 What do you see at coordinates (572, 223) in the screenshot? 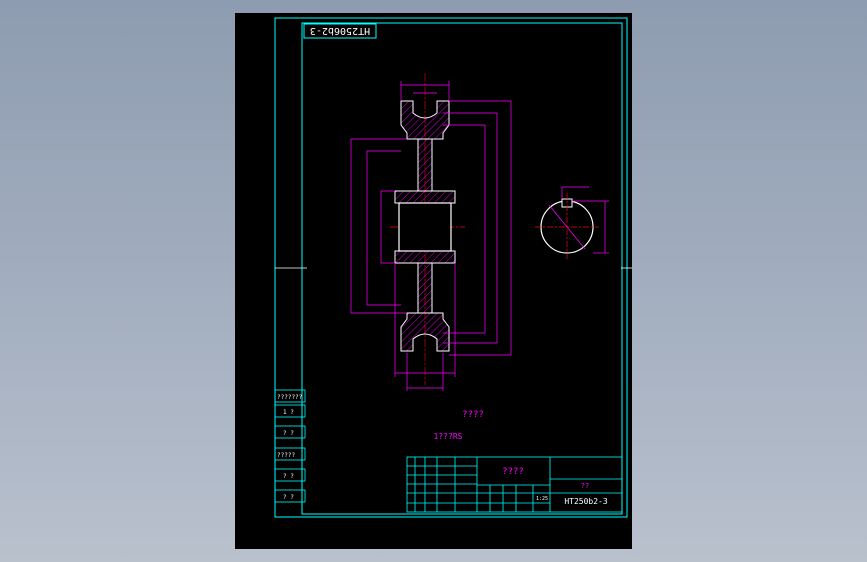
I see `hub-end-view` at bounding box center [572, 223].